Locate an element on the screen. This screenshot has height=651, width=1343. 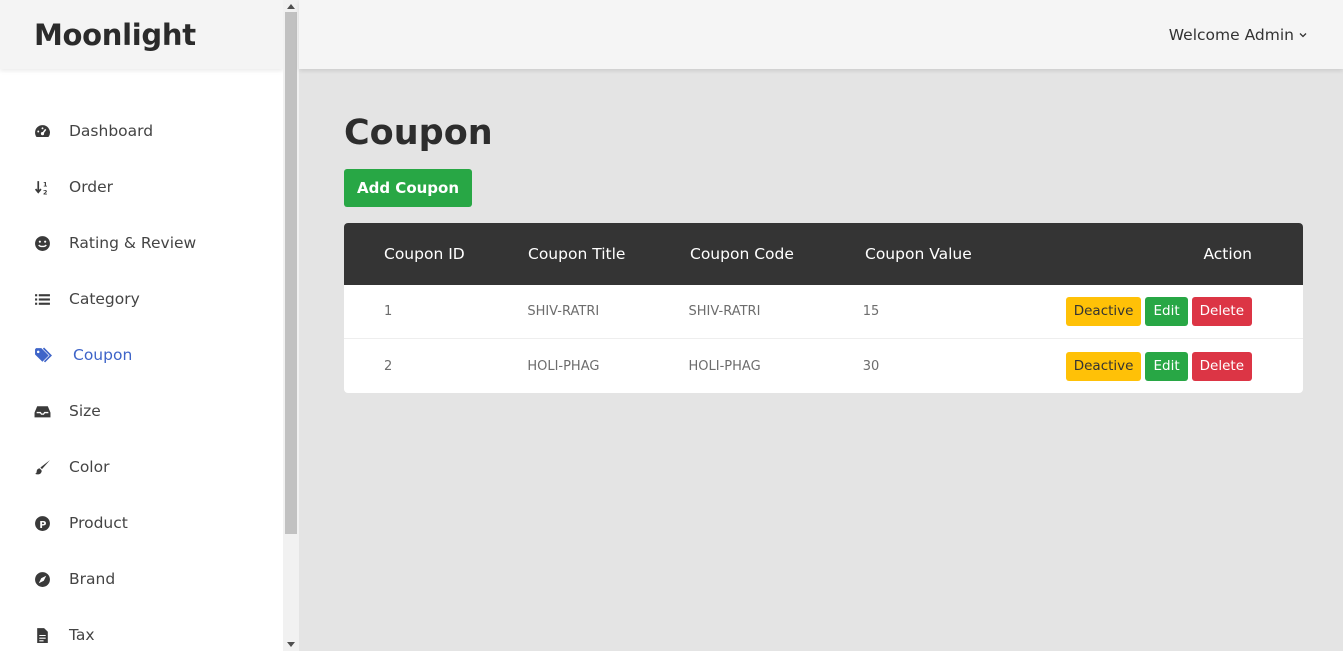
sidebar-item-order: 12 Order is located at coordinates (141, 187).